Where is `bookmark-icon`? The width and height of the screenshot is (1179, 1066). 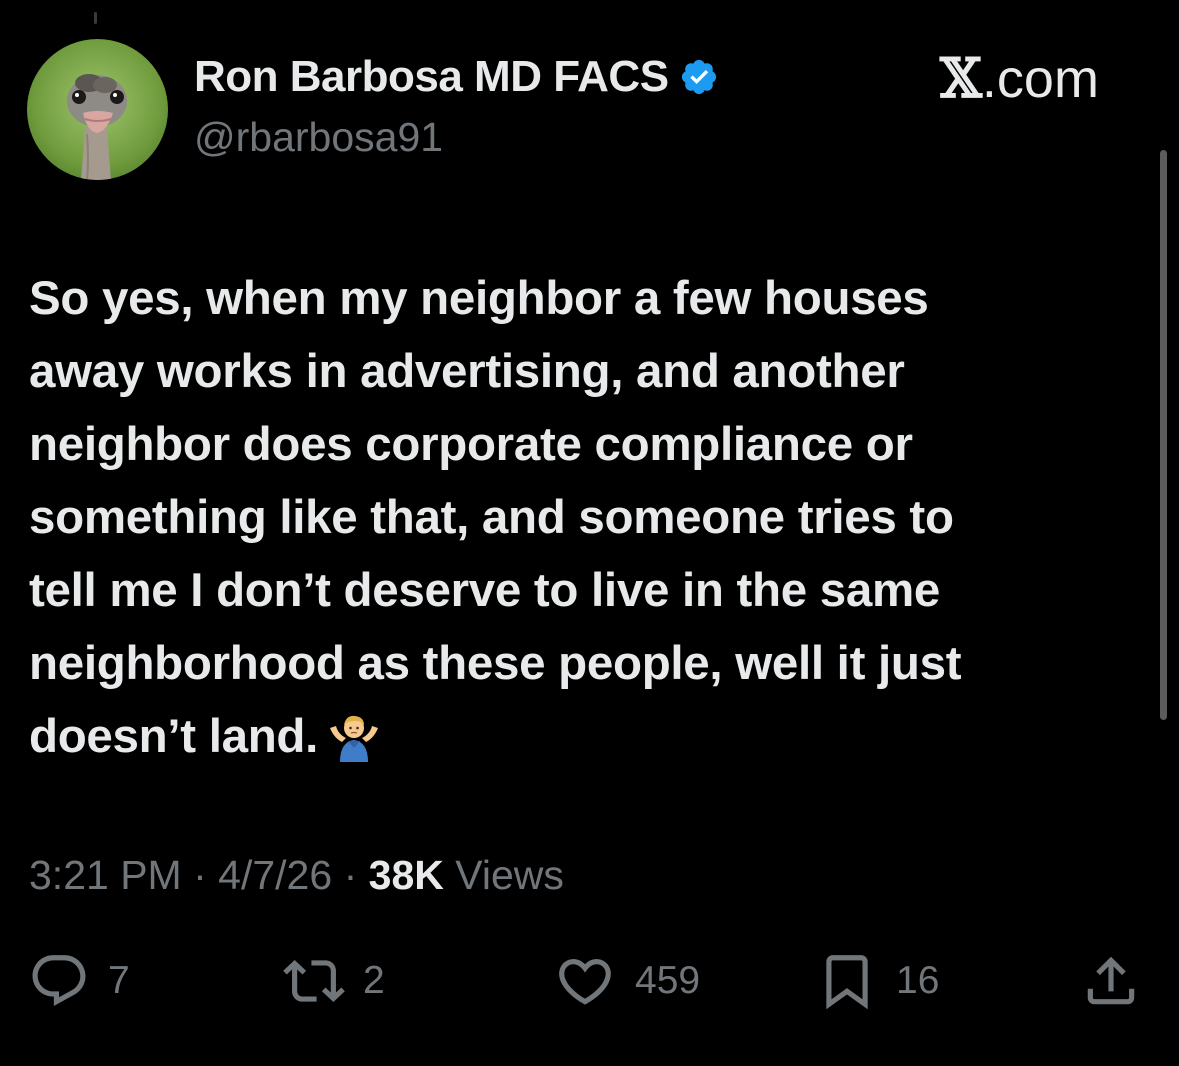 bookmark-icon is located at coordinates (847, 982).